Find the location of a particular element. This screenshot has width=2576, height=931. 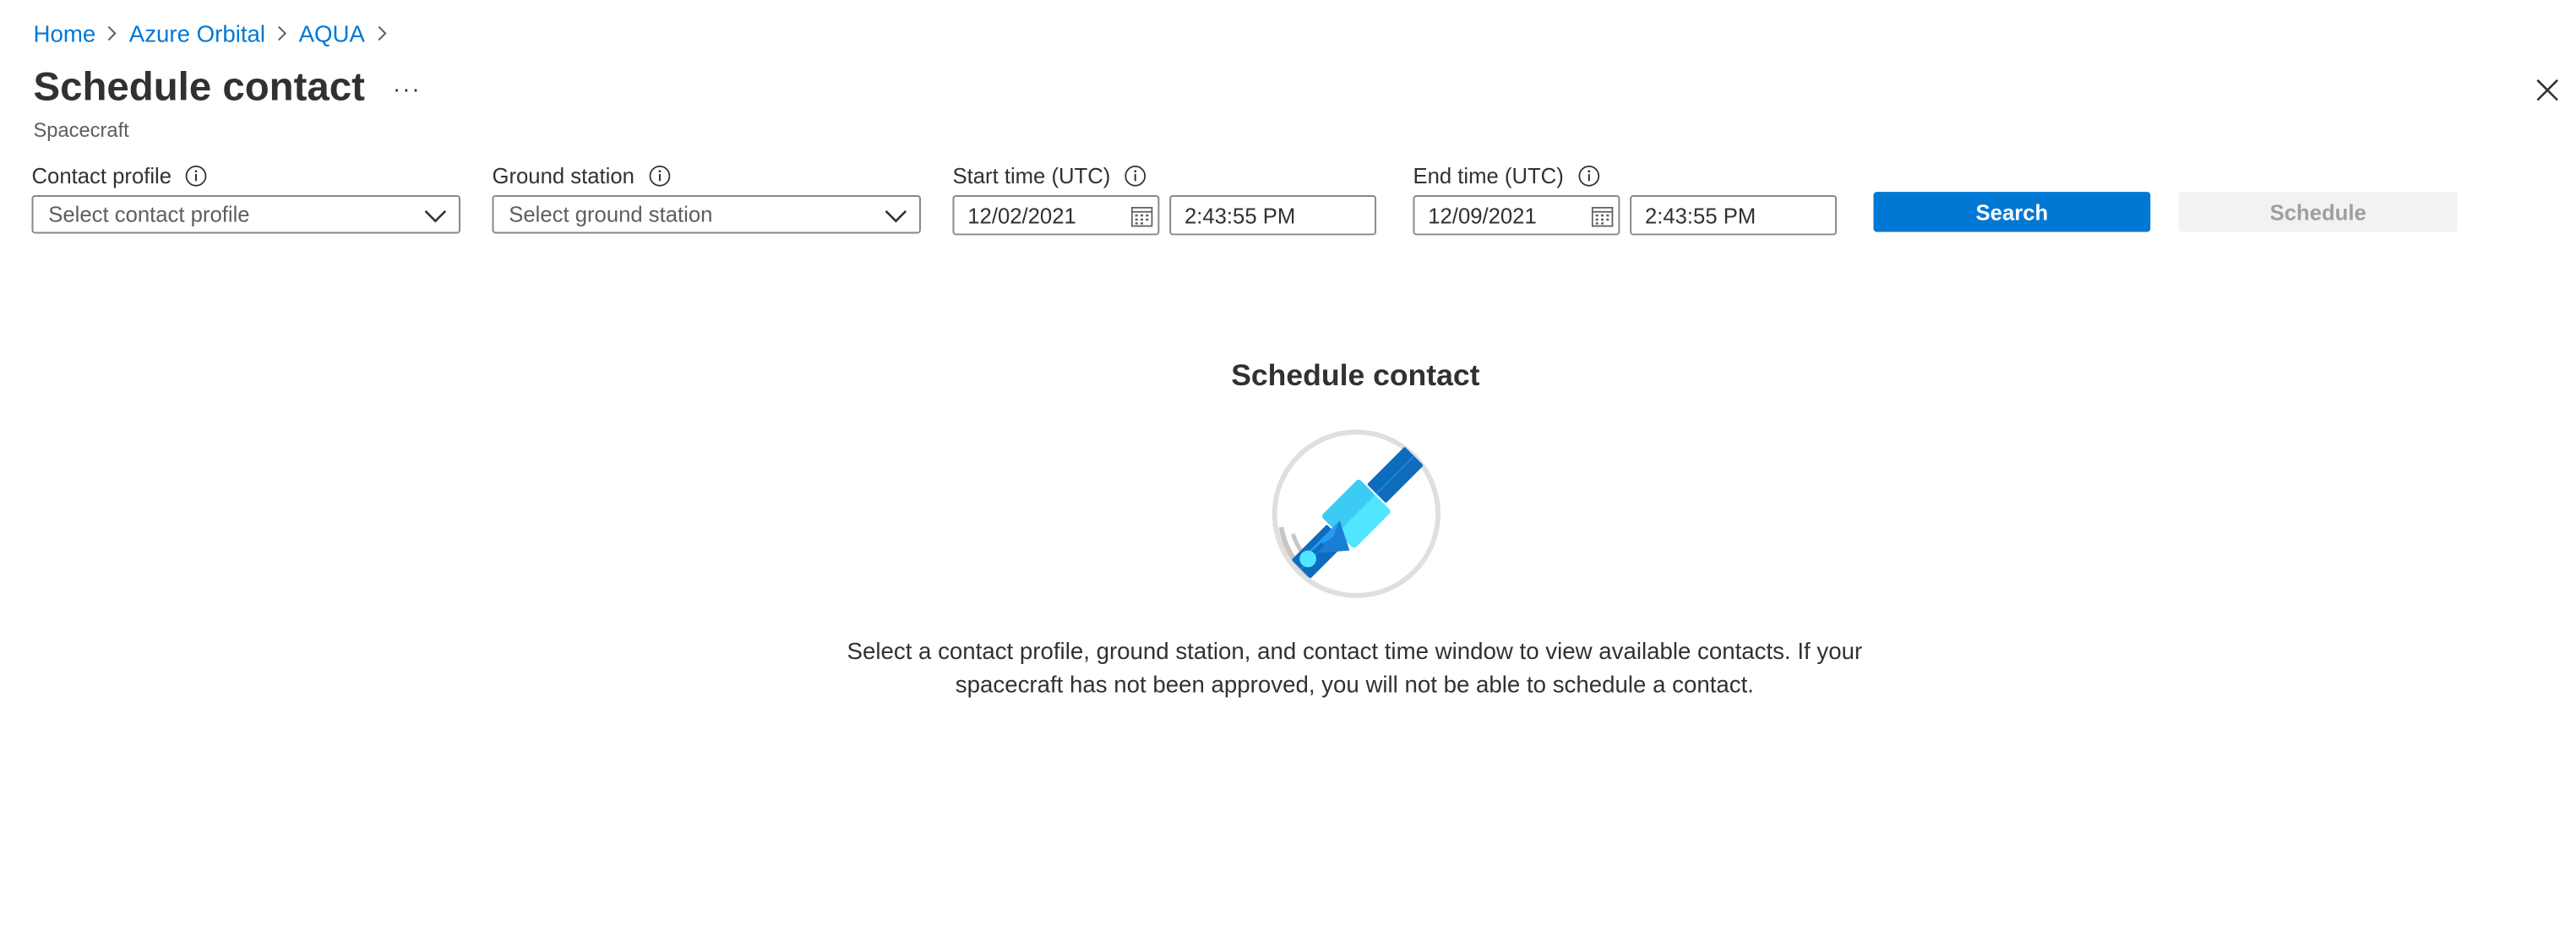

end-date-input: 12/09/2021 is located at coordinates (1516, 215).